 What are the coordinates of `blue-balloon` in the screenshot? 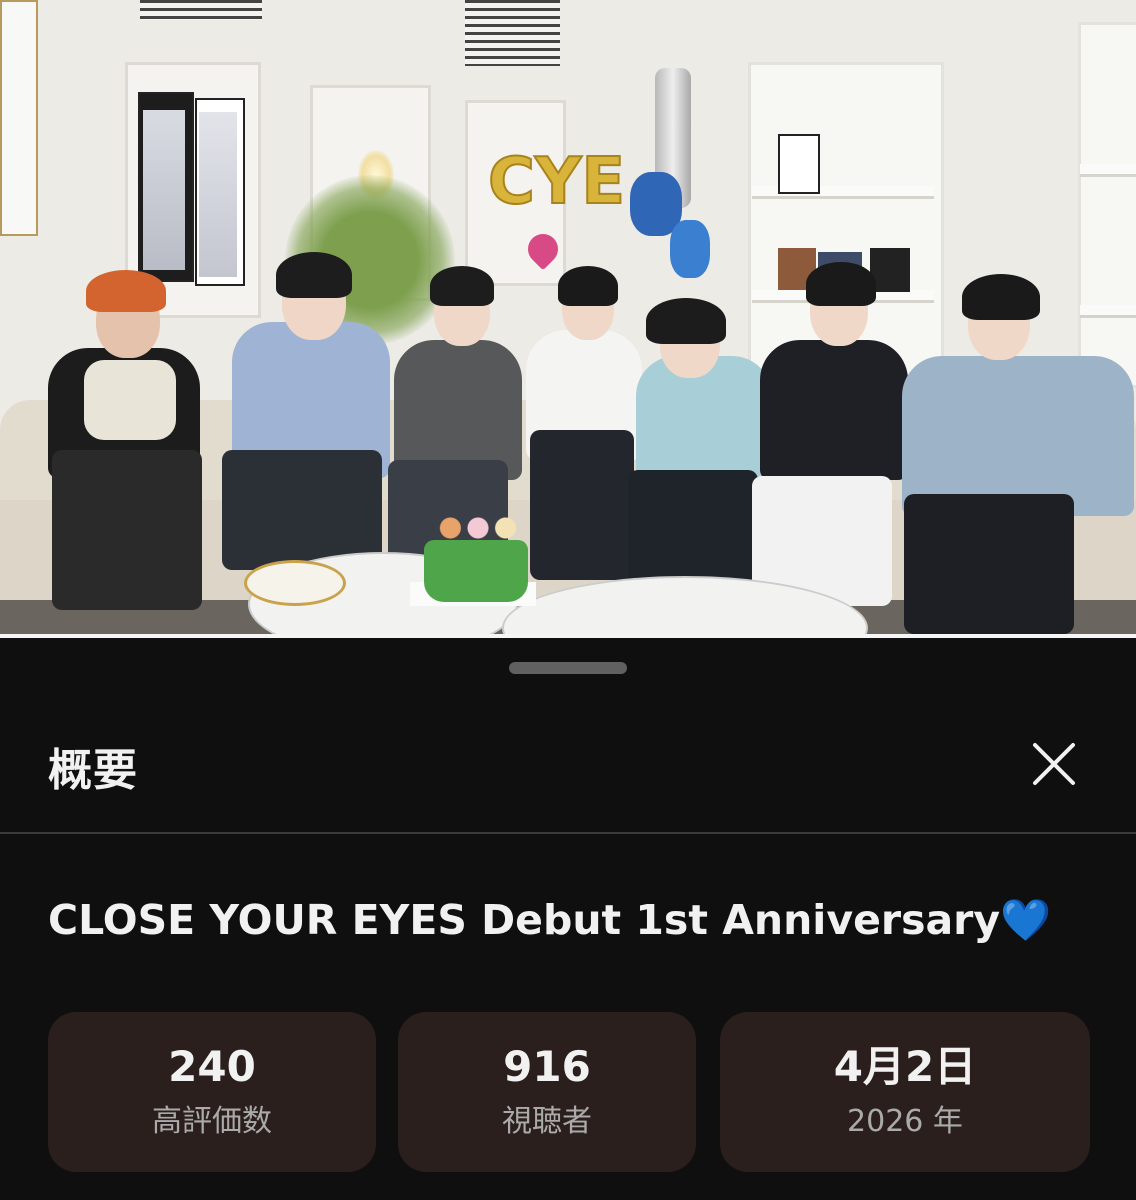 It's located at (690, 249).